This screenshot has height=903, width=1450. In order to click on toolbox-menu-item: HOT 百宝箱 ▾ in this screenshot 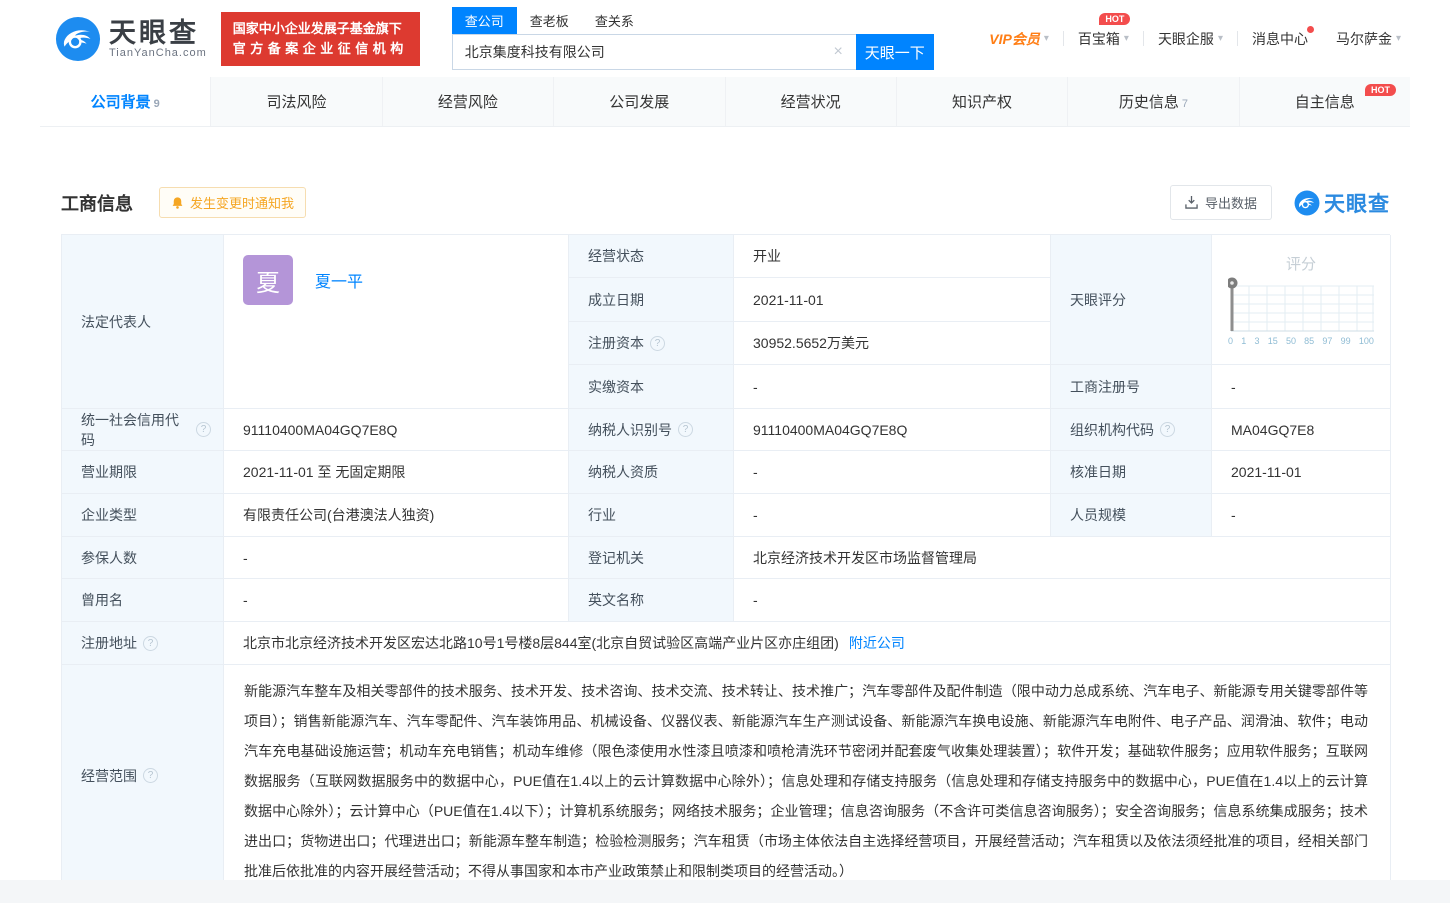, I will do `click(1103, 30)`.